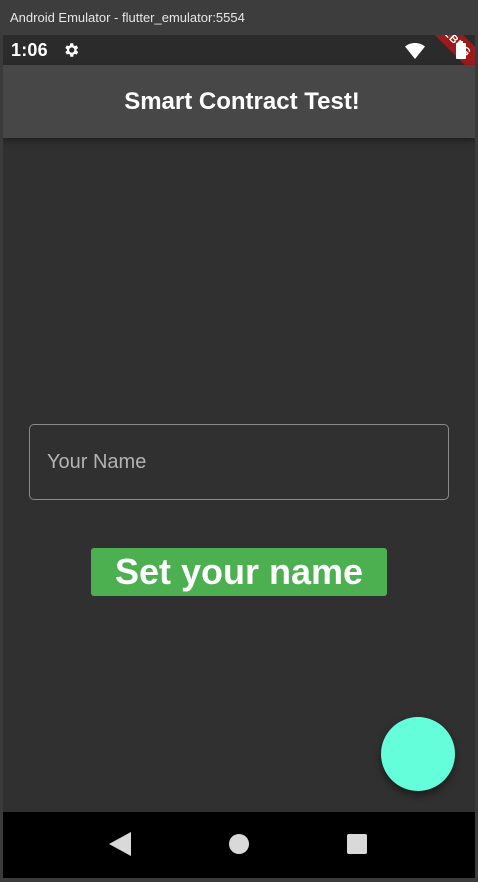 The height and width of the screenshot is (882, 478). Describe the element at coordinates (246, 462) in the screenshot. I see `name-input` at that location.